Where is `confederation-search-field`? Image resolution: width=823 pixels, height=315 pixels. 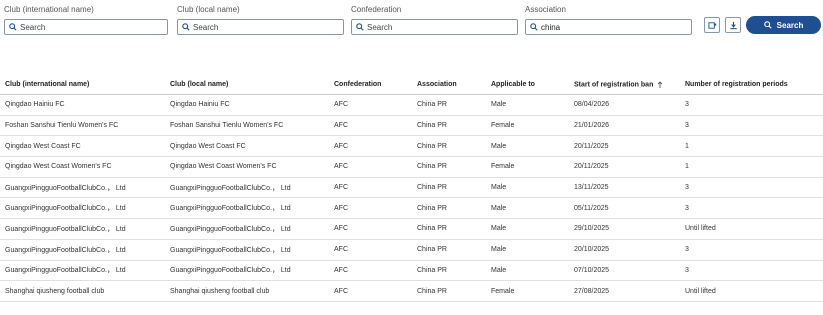
confederation-search-field is located at coordinates (434, 27).